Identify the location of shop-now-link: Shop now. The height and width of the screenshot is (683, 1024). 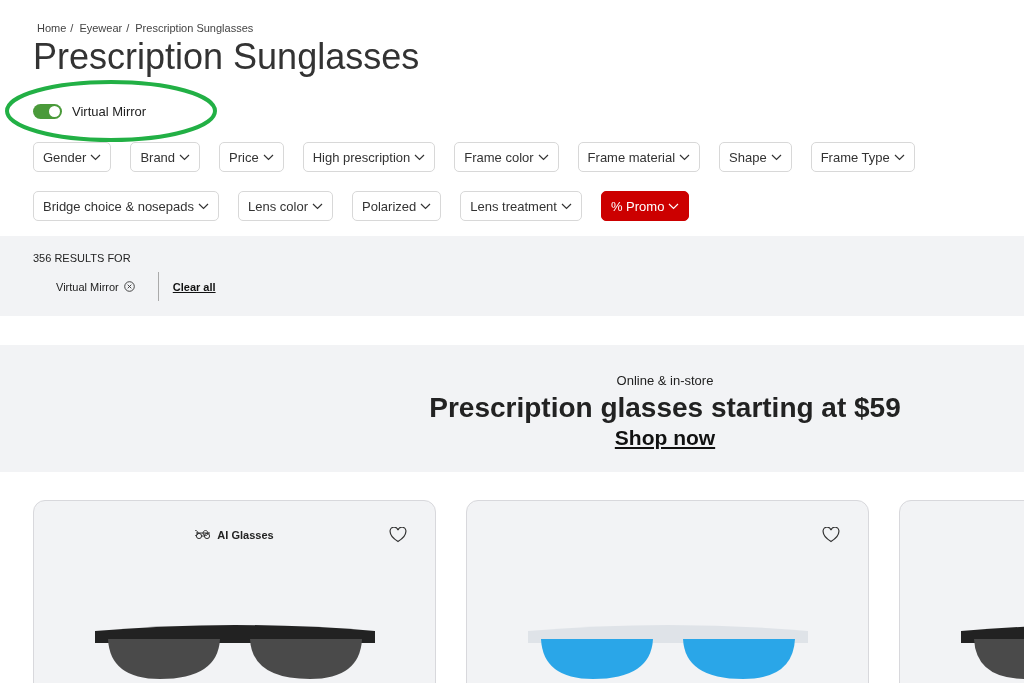
(665, 438).